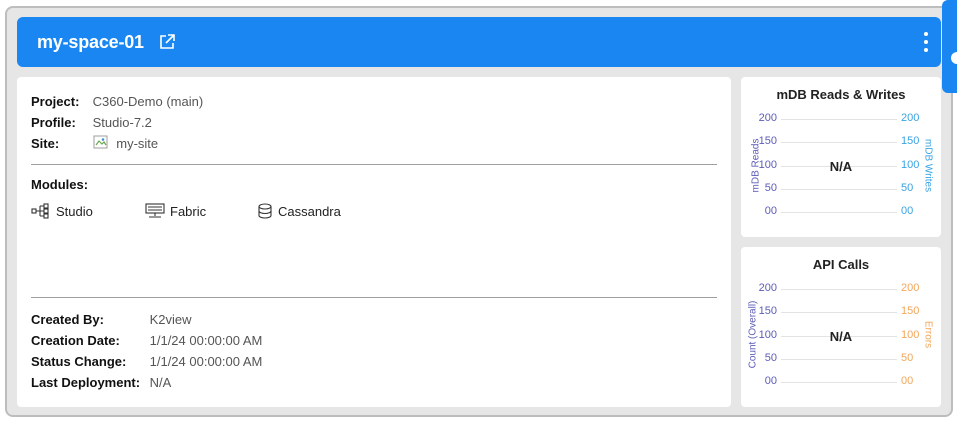  What do you see at coordinates (907, 211) in the screenshot?
I see `rw-right-tick: 00` at bounding box center [907, 211].